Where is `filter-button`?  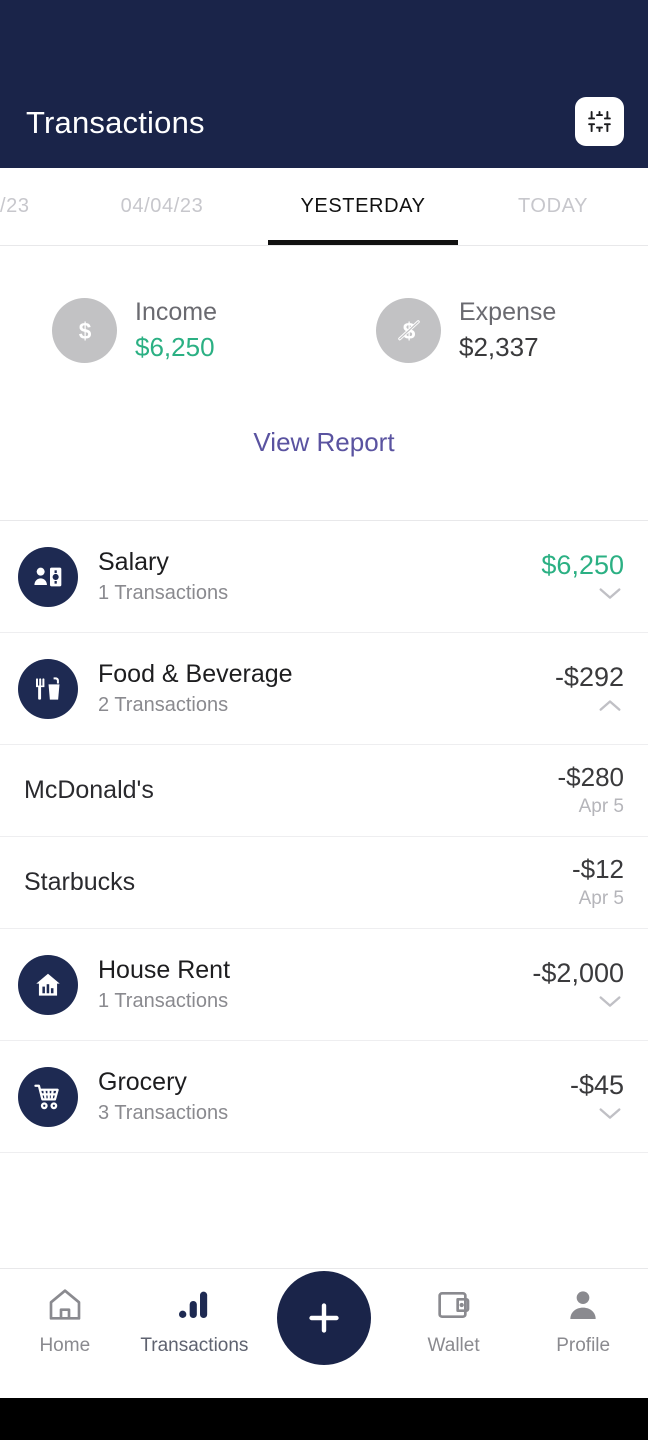
filter-button is located at coordinates (599, 121).